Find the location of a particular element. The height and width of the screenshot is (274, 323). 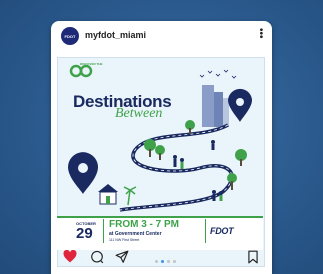

event-day: 29 is located at coordinates (84, 233).